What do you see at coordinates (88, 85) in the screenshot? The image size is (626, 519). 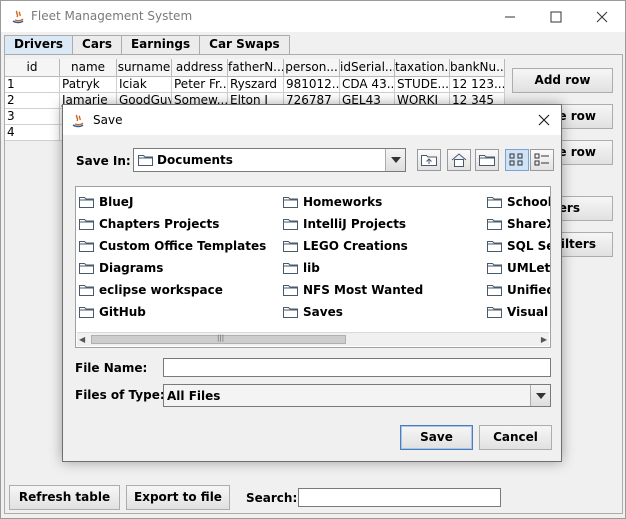 I see `table-cell: Patryk` at bounding box center [88, 85].